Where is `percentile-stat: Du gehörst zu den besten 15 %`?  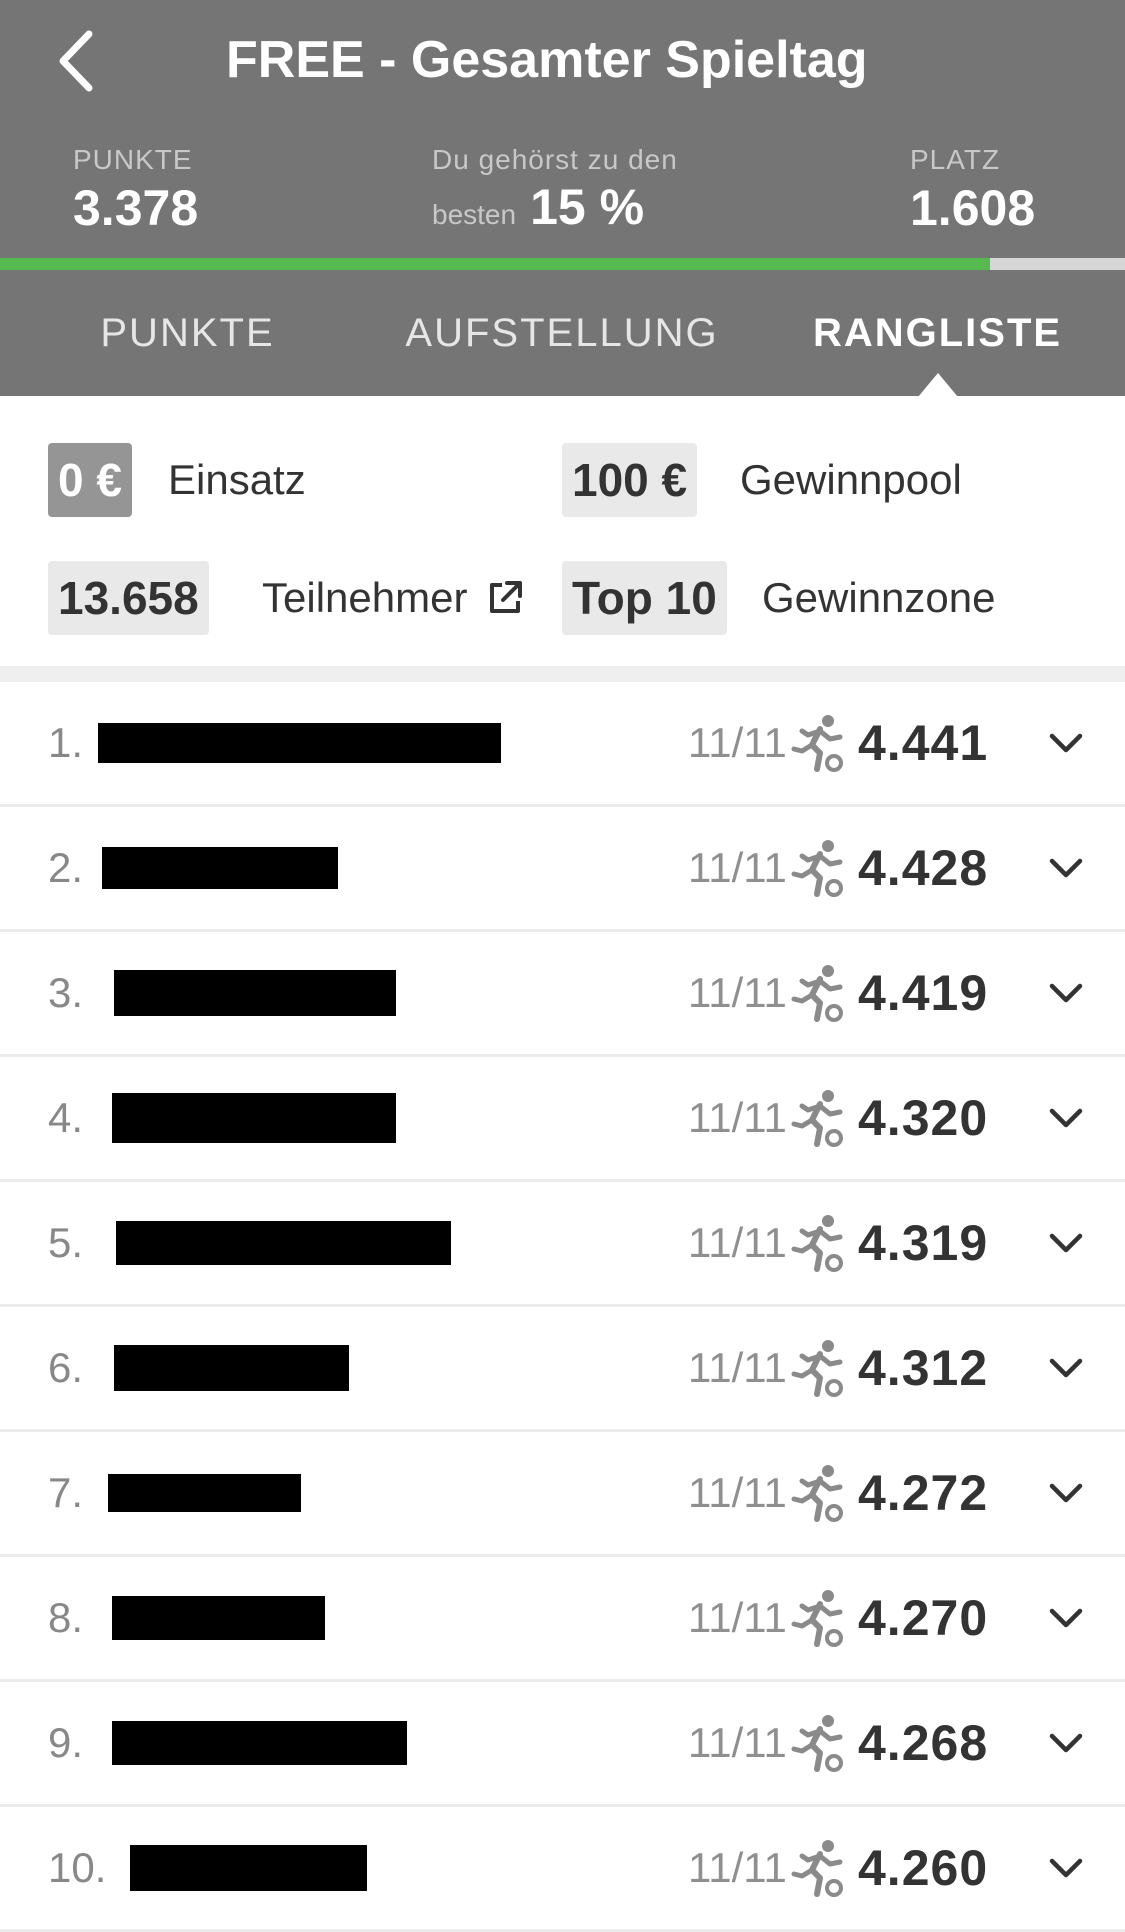 percentile-stat: Du gehörst zu den besten 15 % is located at coordinates (555, 189).